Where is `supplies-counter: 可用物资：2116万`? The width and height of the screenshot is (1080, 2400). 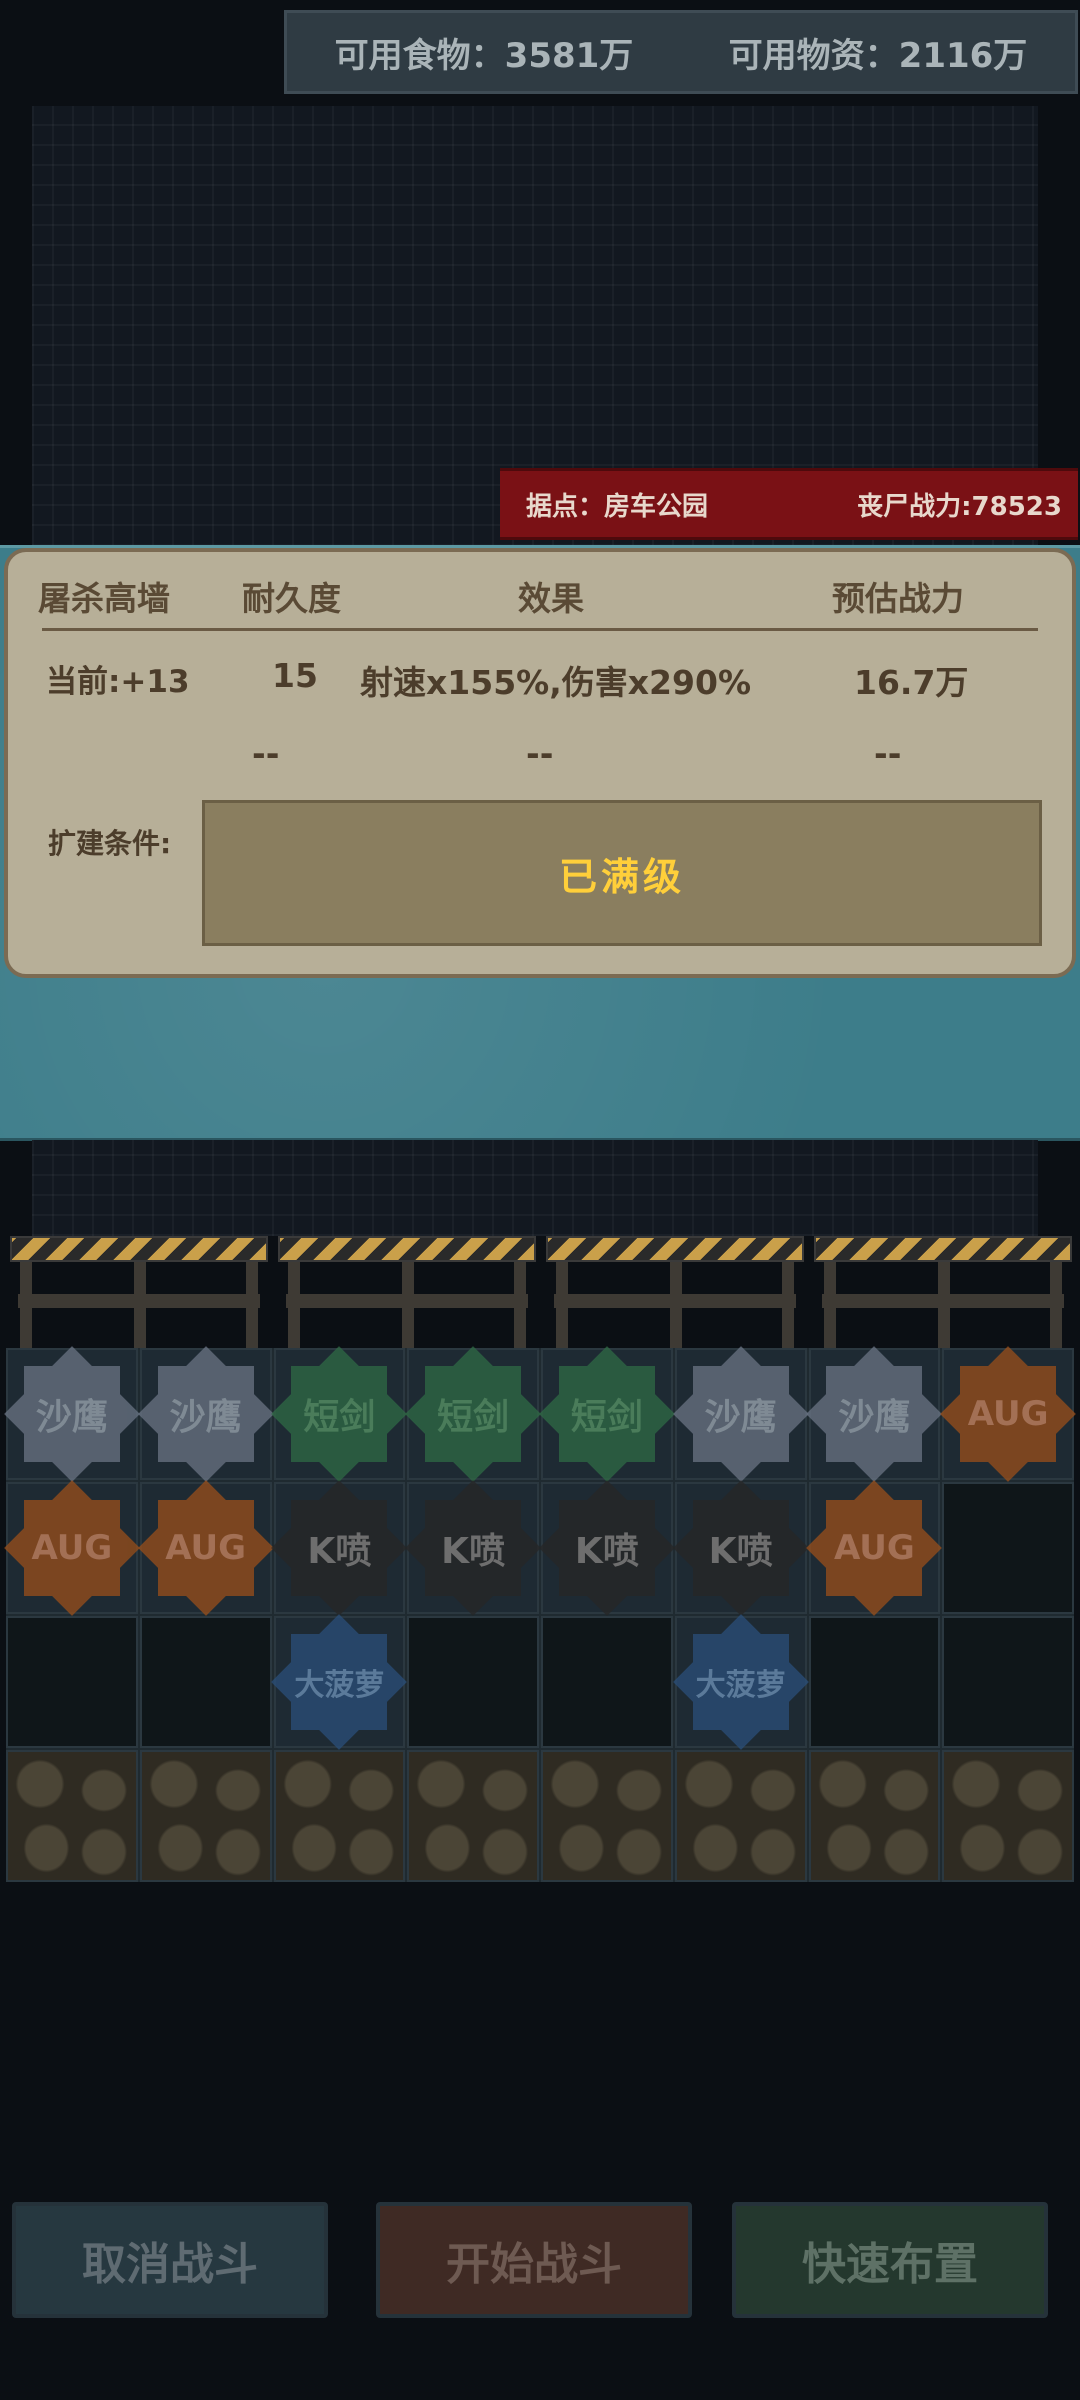 supplies-counter: 可用物资：2116万 is located at coordinates (878, 55).